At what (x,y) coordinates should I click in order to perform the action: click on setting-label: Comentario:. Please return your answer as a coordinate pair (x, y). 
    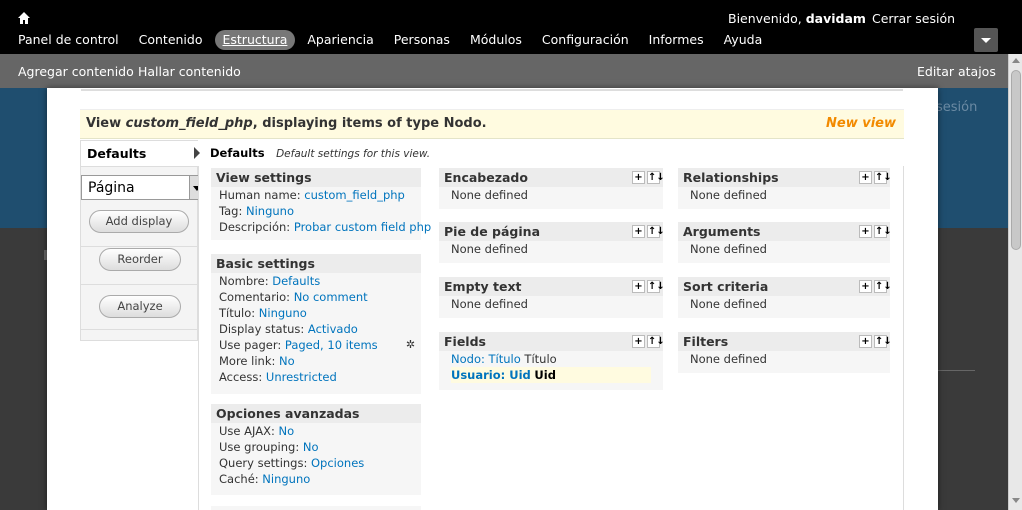
    Looking at the image, I should click on (255, 297).